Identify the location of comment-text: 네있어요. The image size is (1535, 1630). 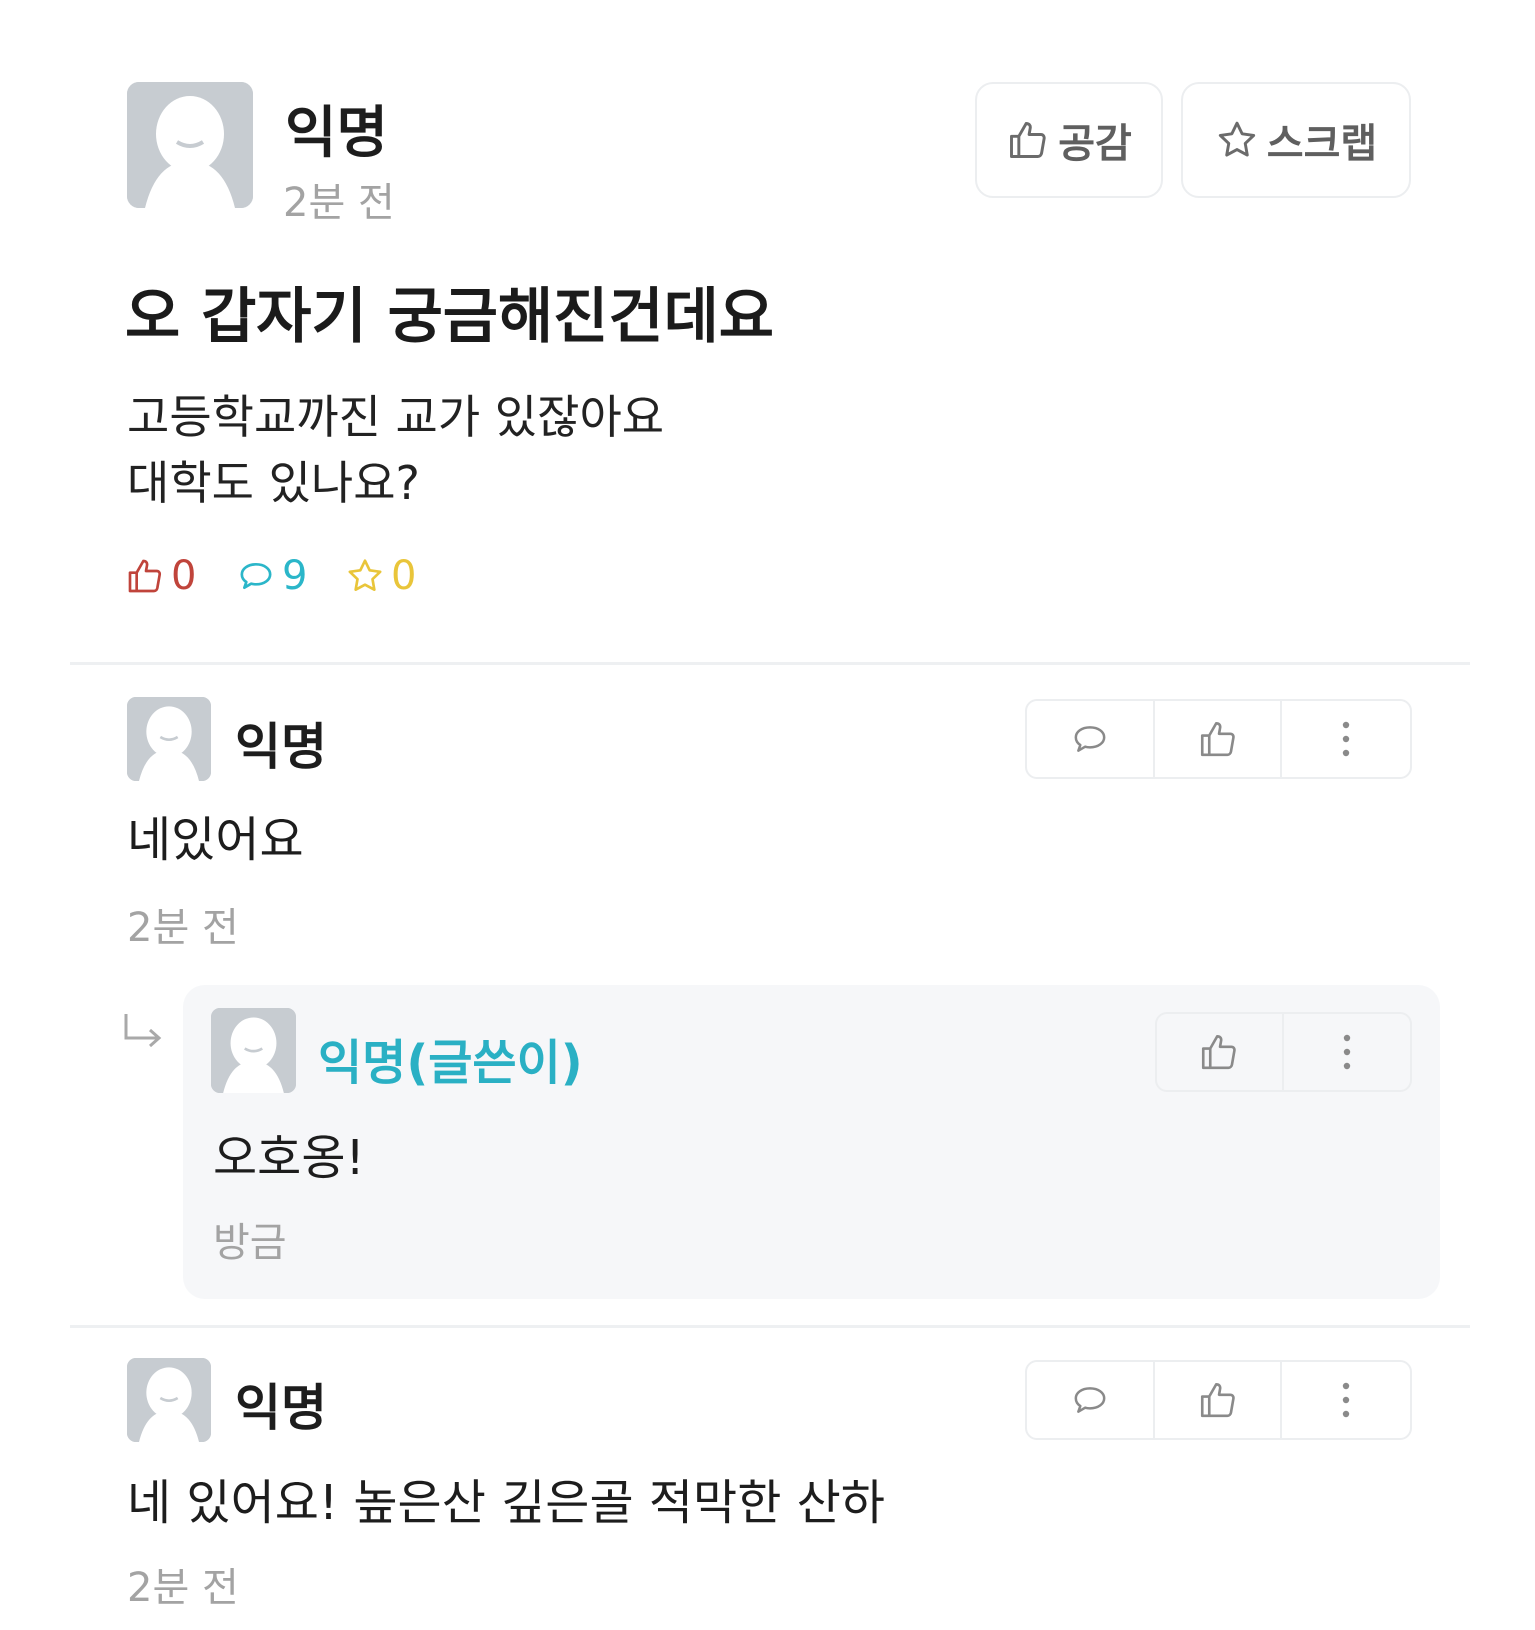
(215, 840).